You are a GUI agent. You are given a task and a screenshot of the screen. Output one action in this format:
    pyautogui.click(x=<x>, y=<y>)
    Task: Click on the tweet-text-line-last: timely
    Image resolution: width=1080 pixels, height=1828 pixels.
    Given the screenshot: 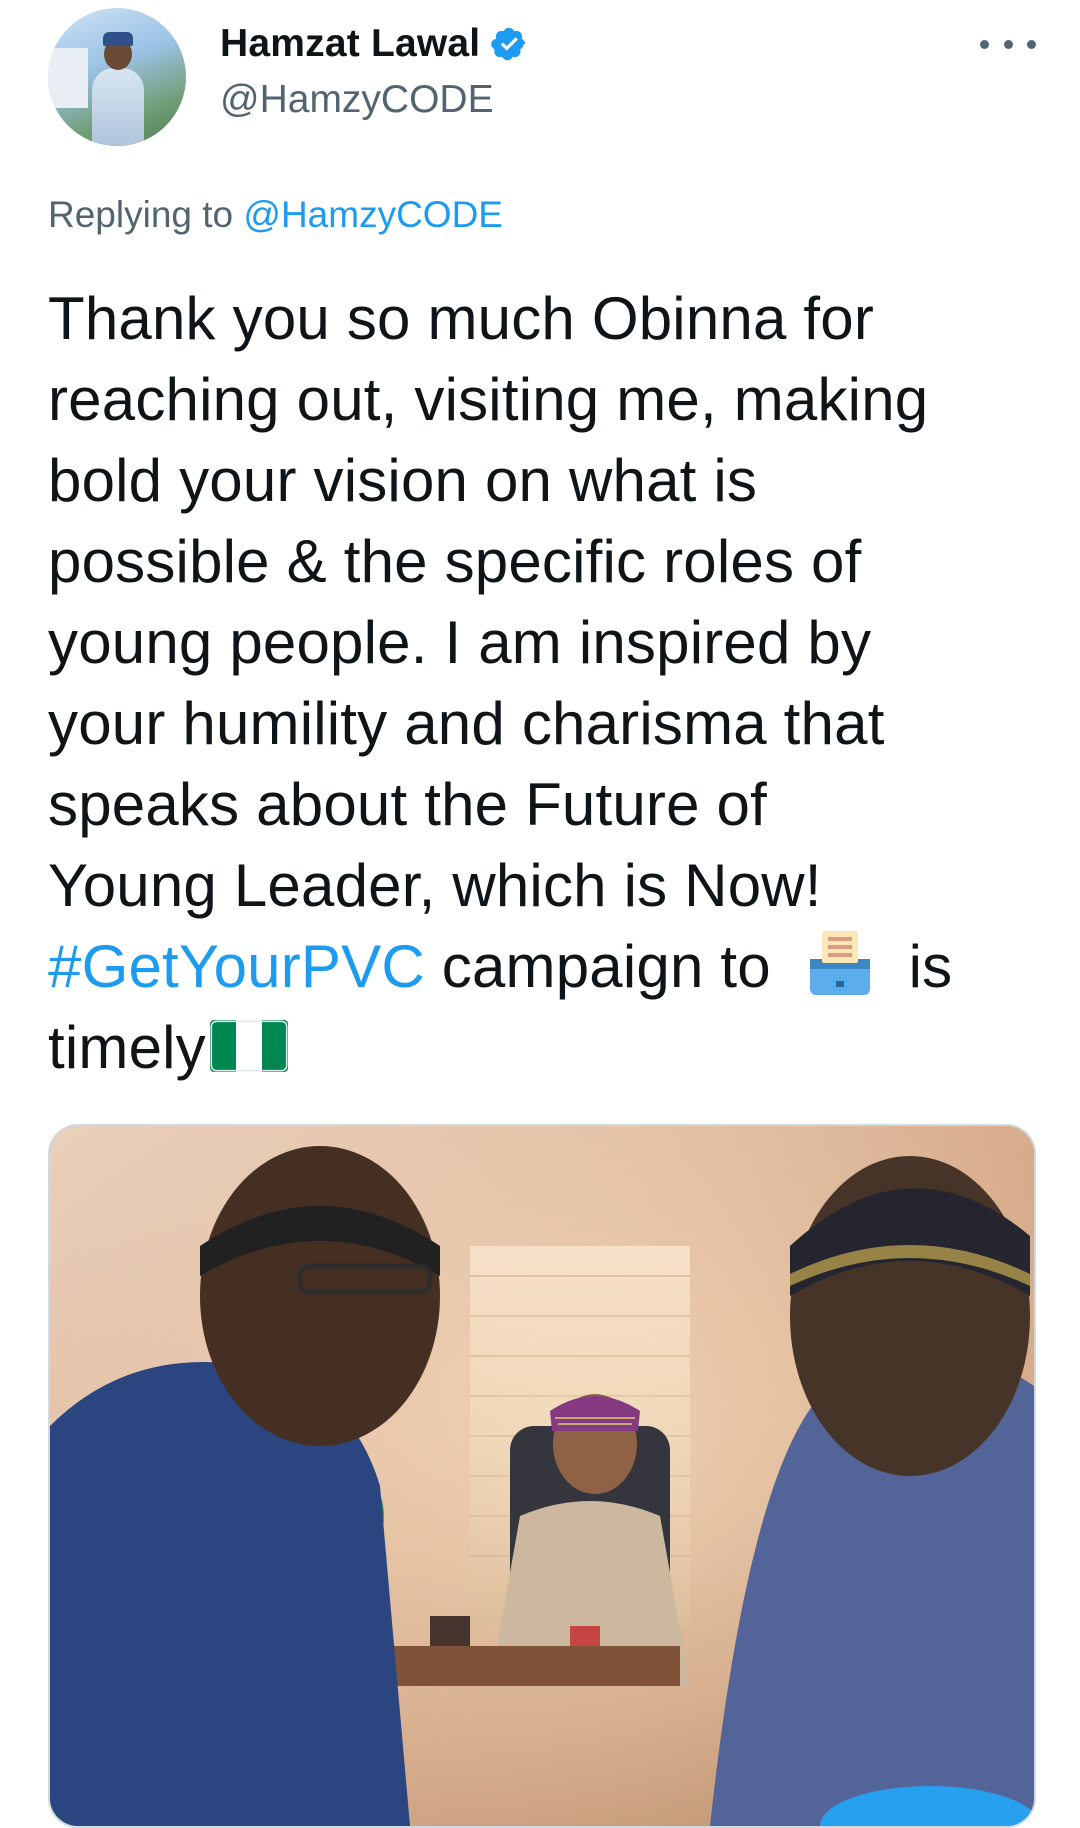 What is the action you would take?
    pyautogui.click(x=543, y=1047)
    